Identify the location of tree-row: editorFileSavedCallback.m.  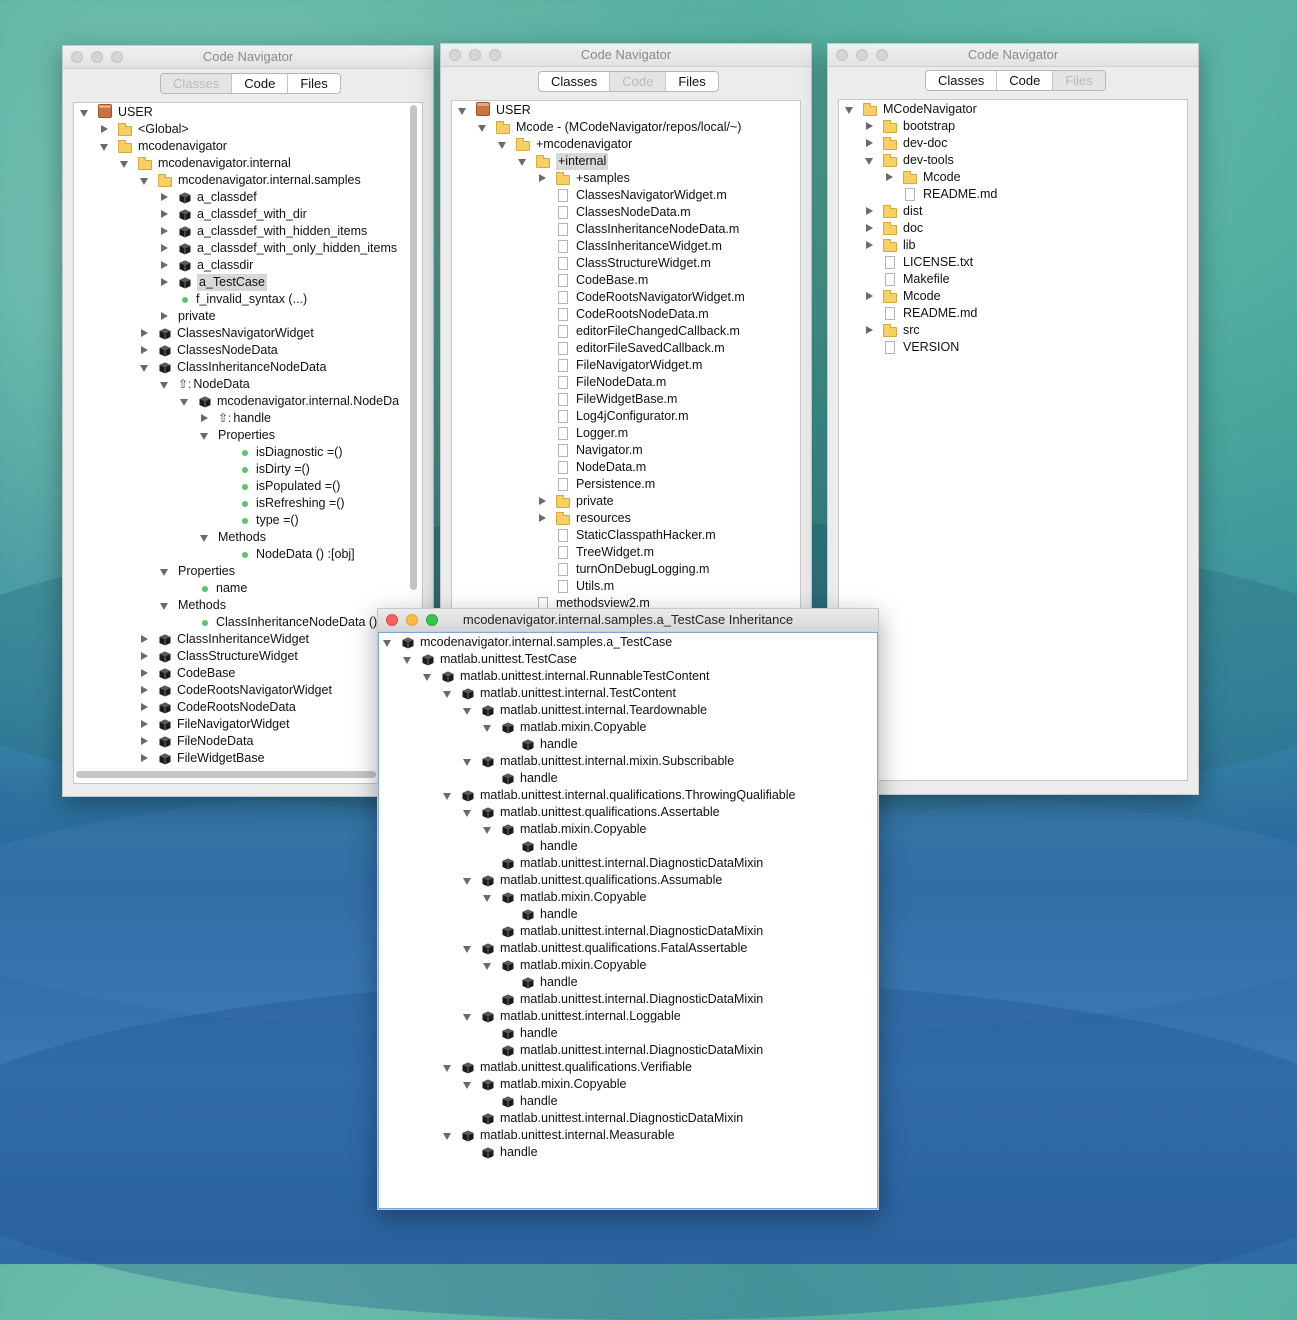
(630, 348).